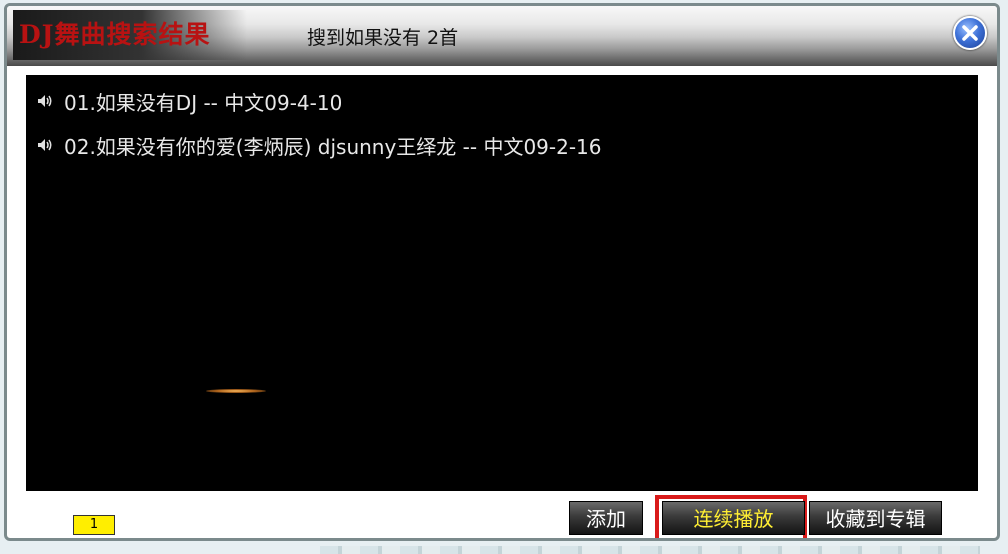 The image size is (1008, 554). I want to click on play-all-button: 连续播放, so click(733, 518).